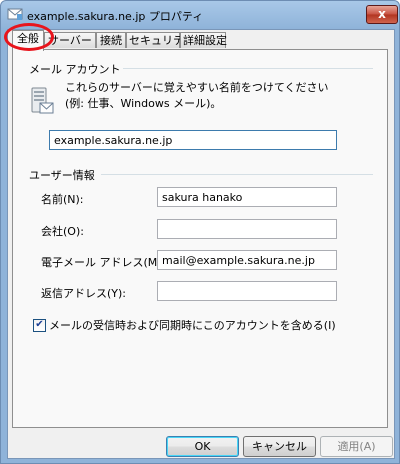 This screenshot has width=400, height=464. I want to click on tab-connection: 接続, so click(111, 40).